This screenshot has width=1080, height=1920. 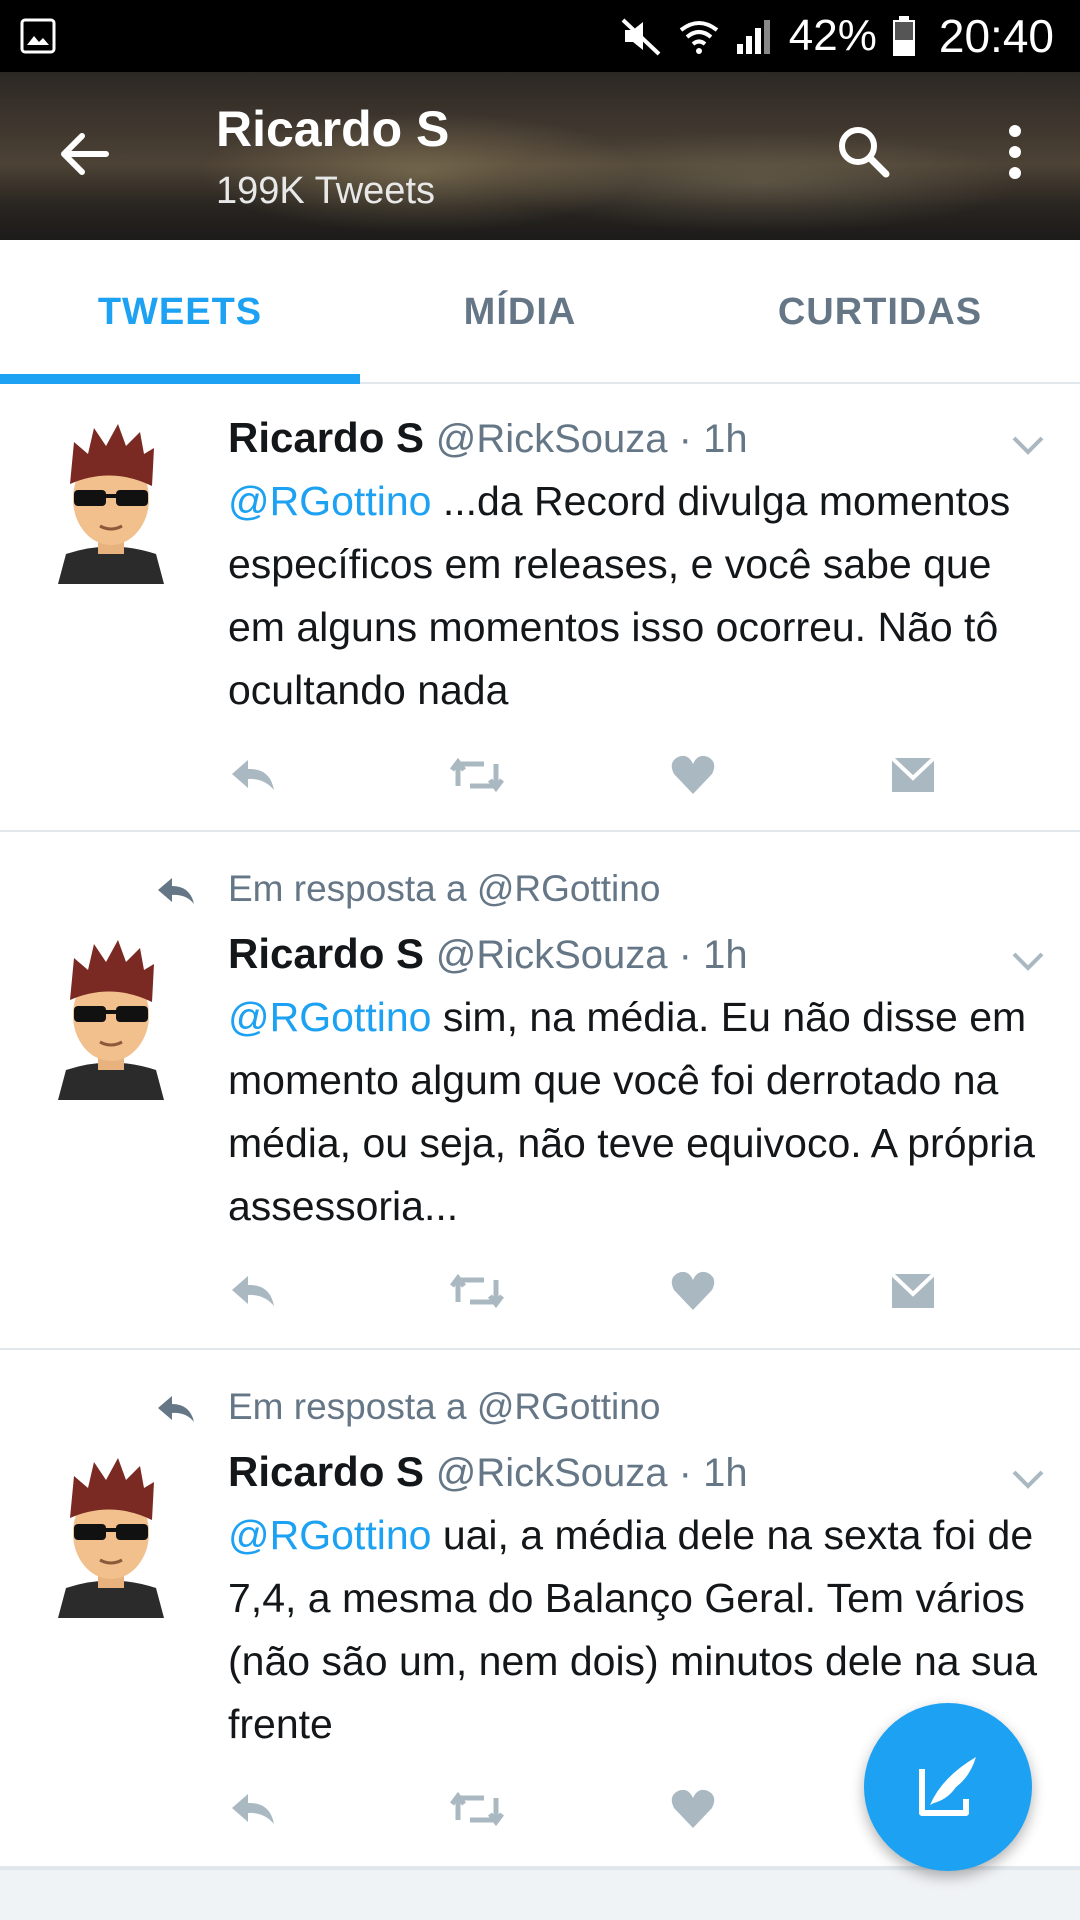 I want to click on compose-tweet-button, so click(x=948, y=1787).